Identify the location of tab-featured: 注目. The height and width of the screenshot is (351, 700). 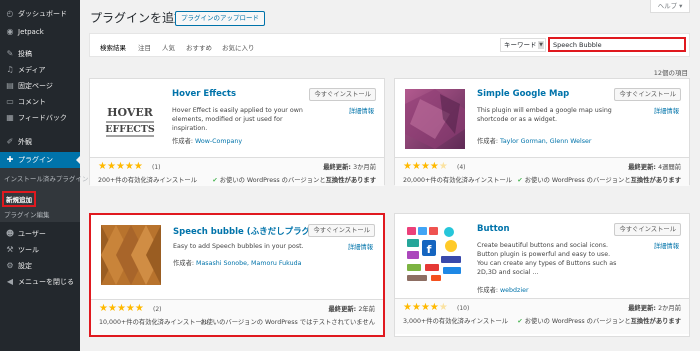
(144, 47).